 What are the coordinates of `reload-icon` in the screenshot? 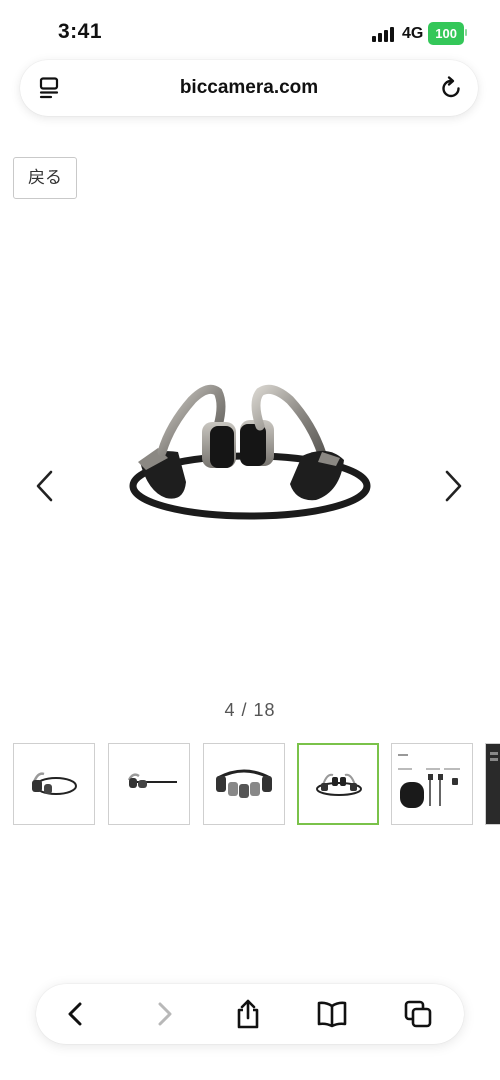 It's located at (451, 88).